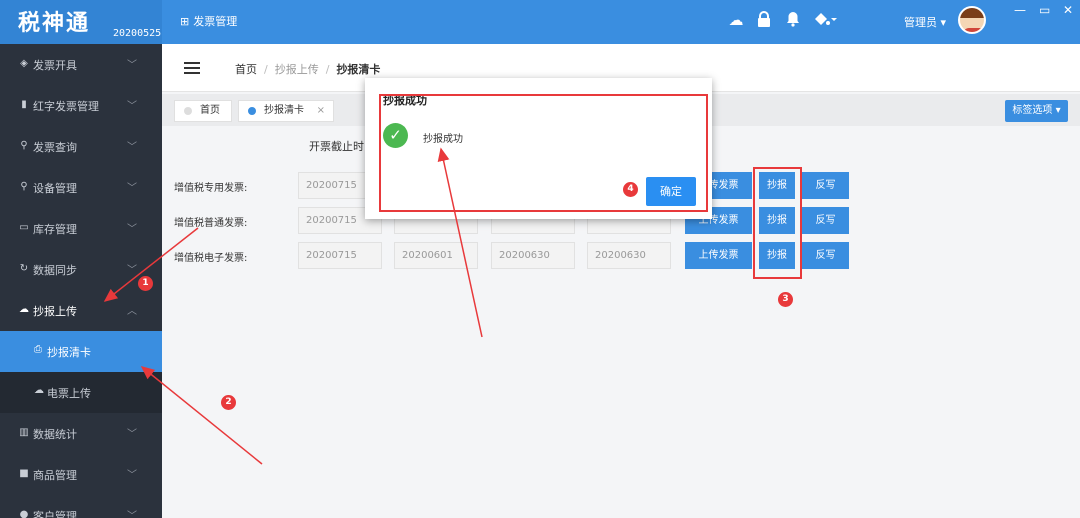 The image size is (1080, 518). What do you see at coordinates (630, 189) in the screenshot?
I see `annotation-badge: 4` at bounding box center [630, 189].